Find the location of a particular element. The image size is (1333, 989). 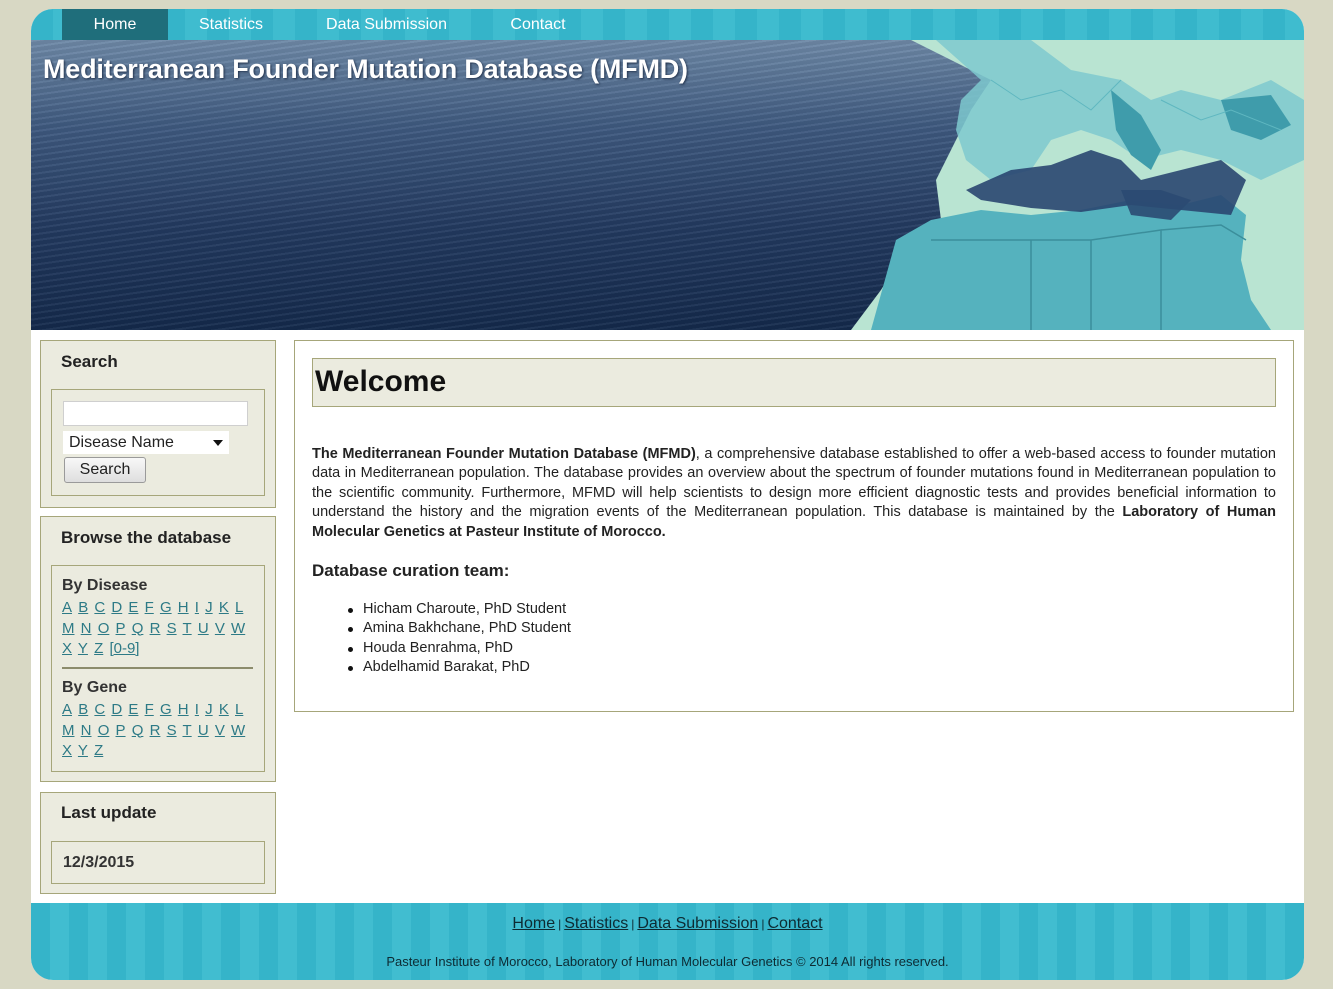

gene-letter-link: I is located at coordinates (197, 709).